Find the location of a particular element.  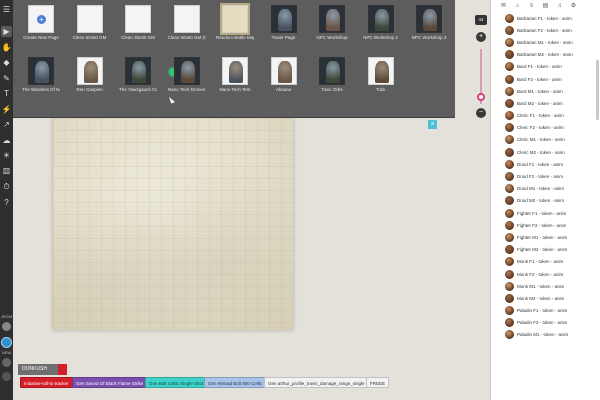

turn-tracker-icon: ⏱ is located at coordinates (6, 186).